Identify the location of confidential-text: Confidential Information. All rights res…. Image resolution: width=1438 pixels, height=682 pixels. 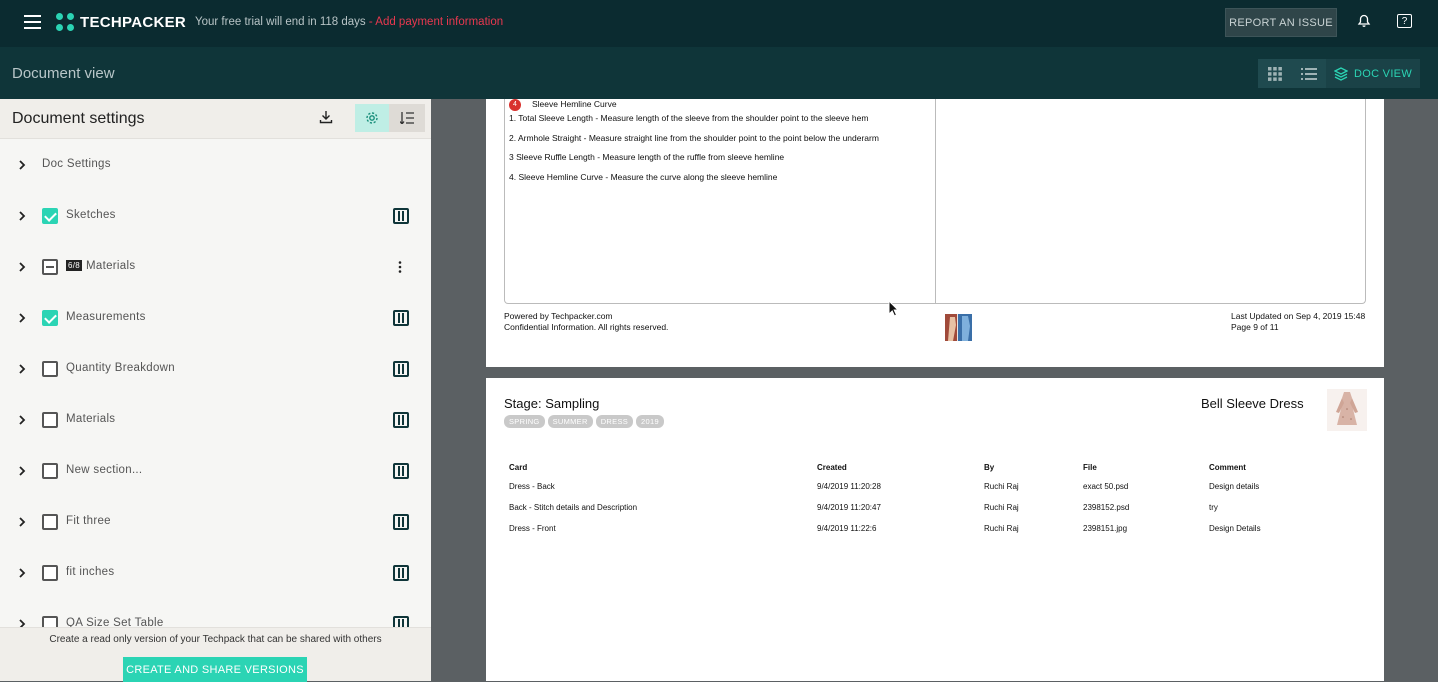
(586, 327).